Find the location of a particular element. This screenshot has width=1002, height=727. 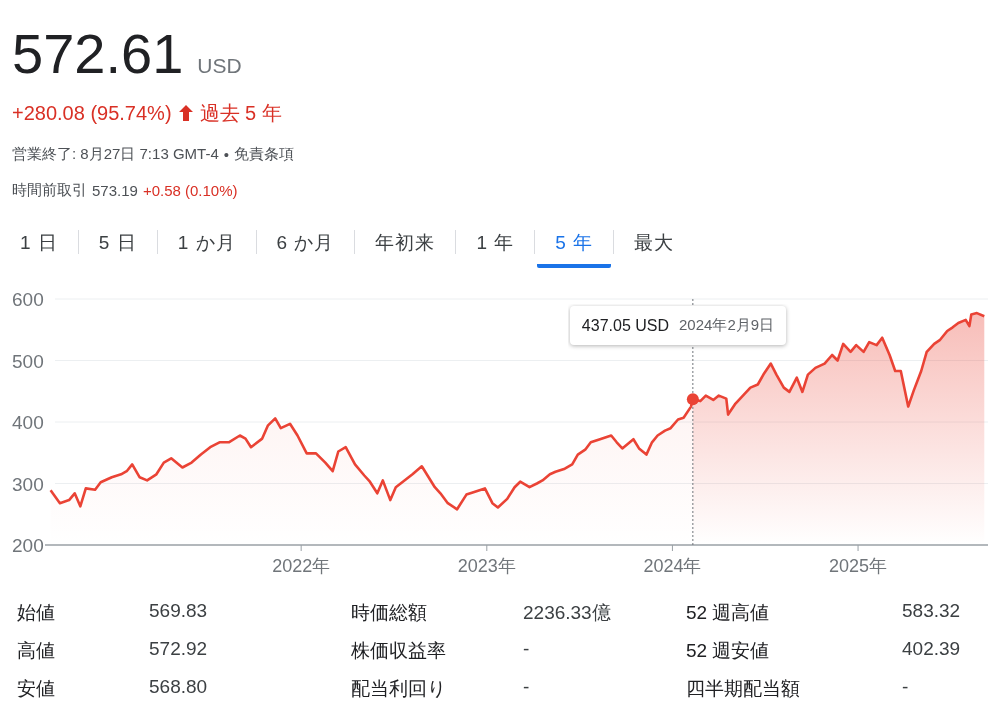

y-axis-label: 600 is located at coordinates (28, 299).